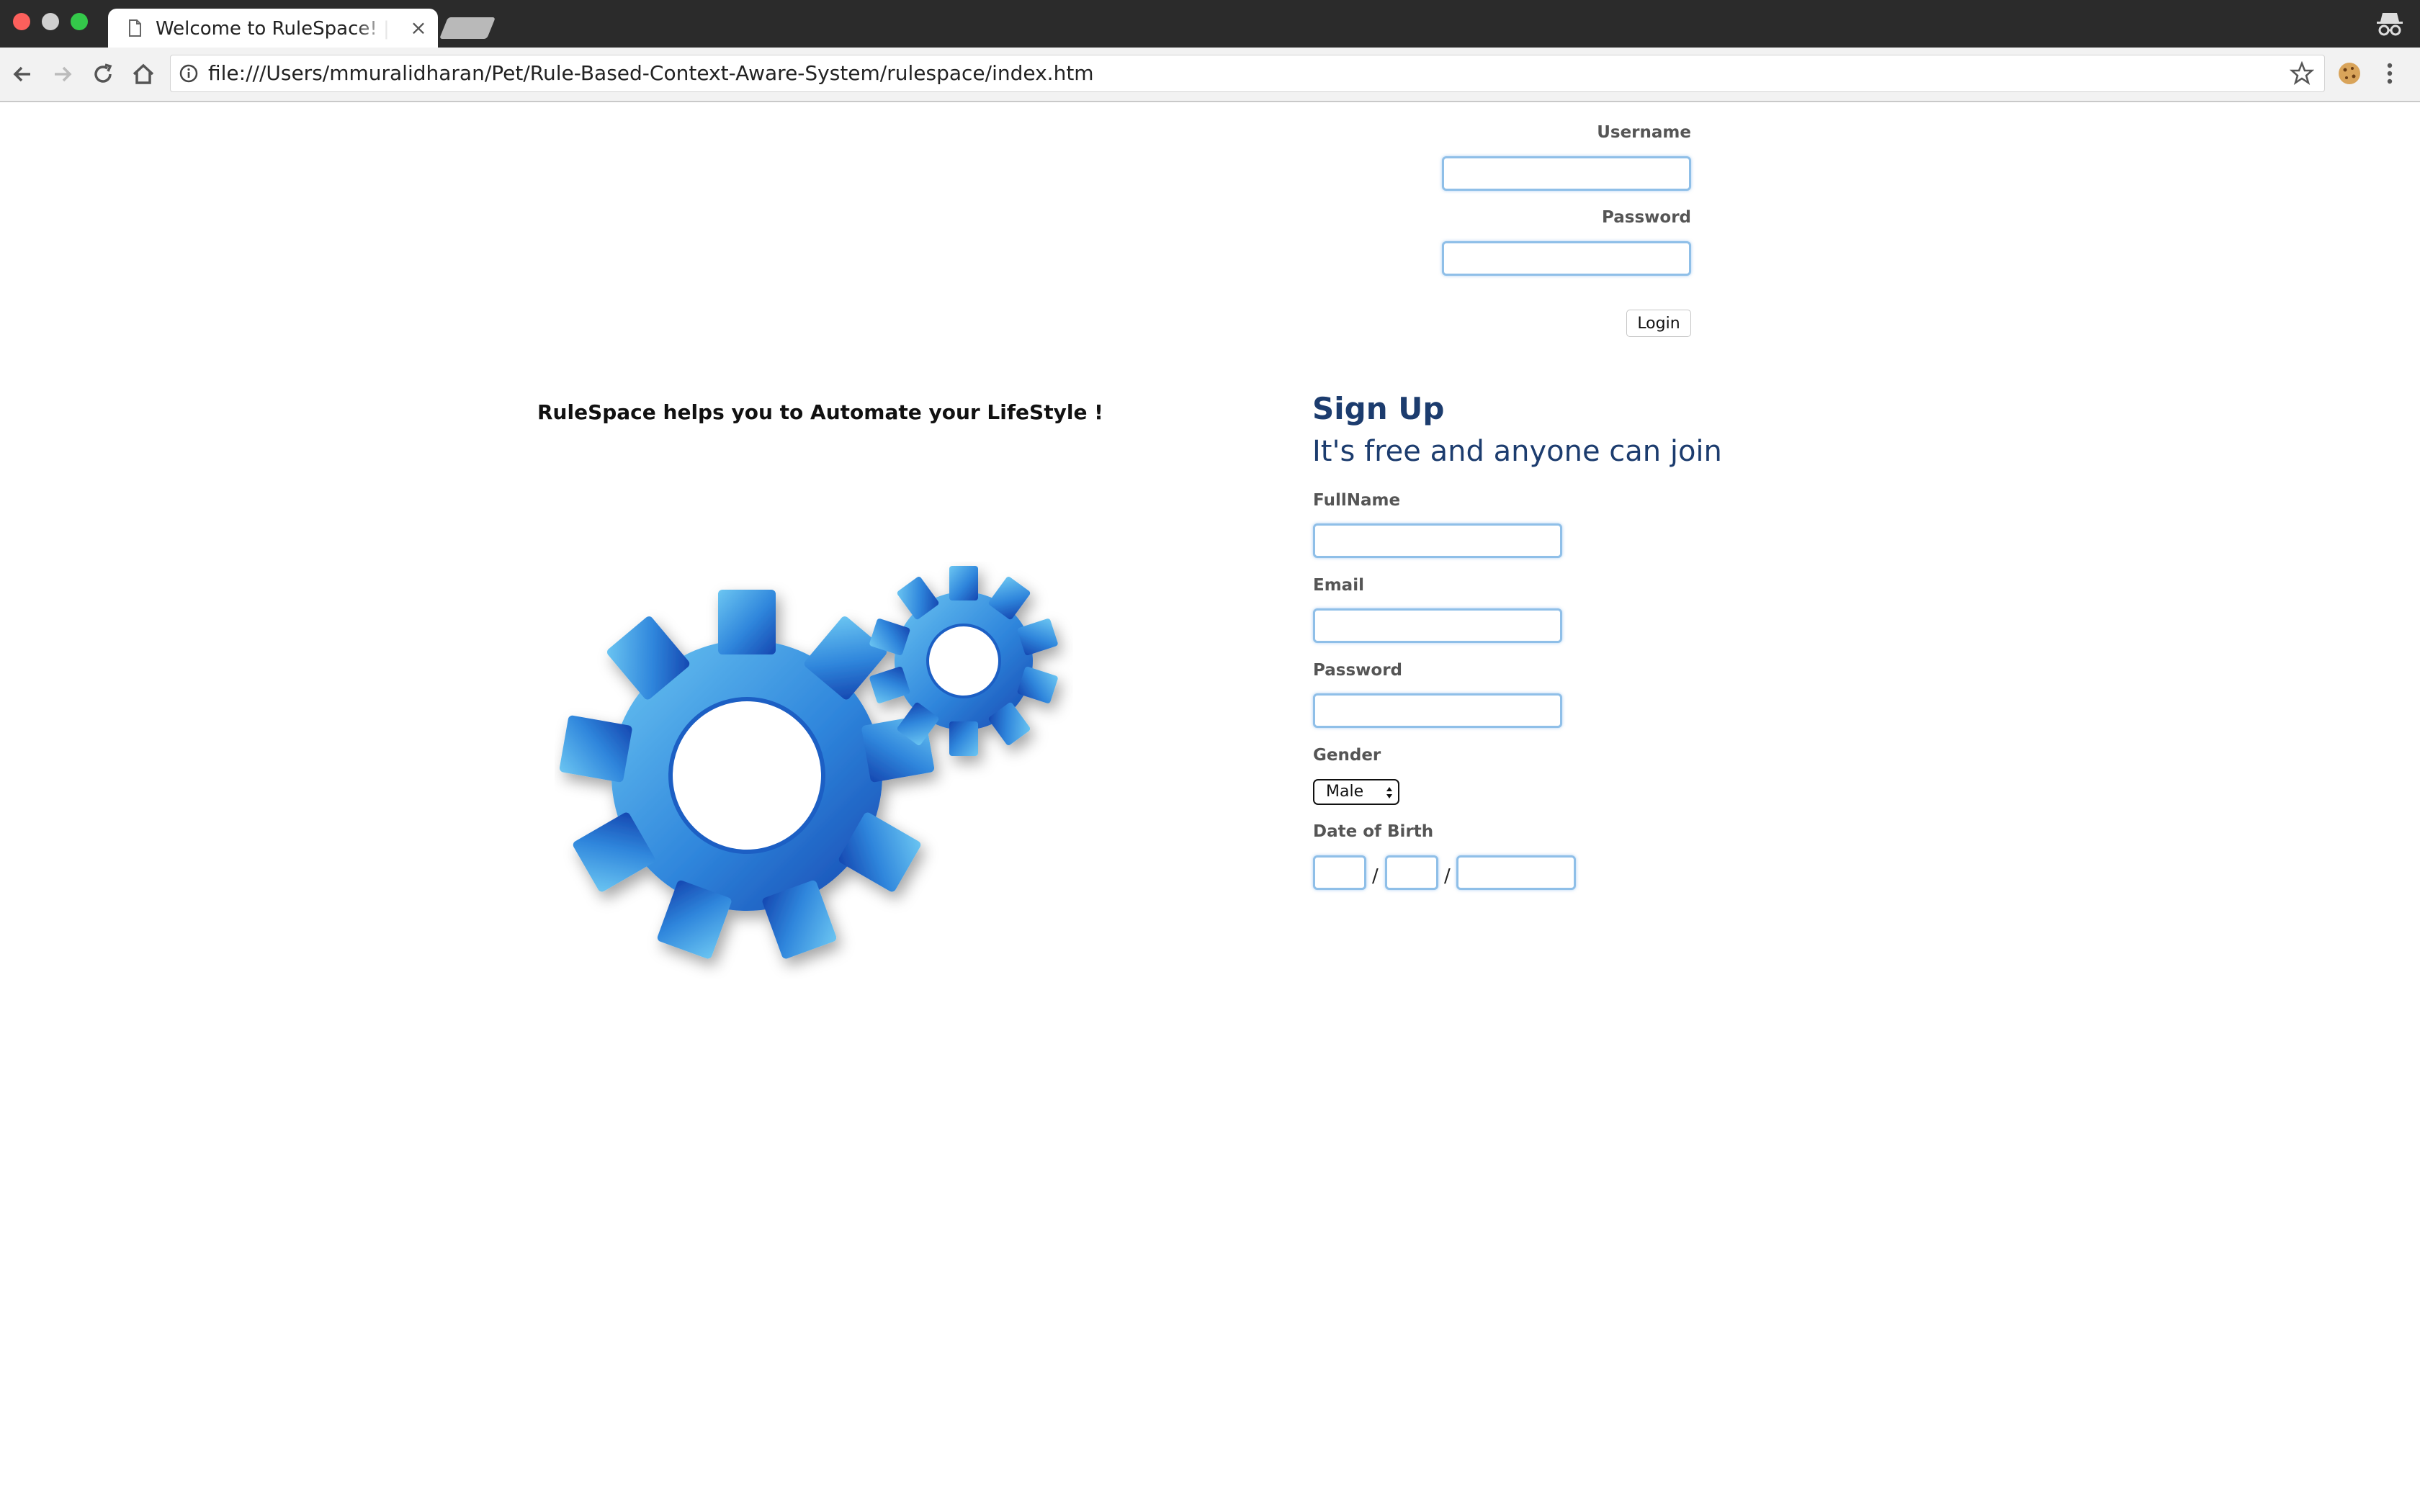 Image resolution: width=2420 pixels, height=1512 pixels. Describe the element at coordinates (418, 28) in the screenshot. I see `tab-close-icon: ×` at that location.